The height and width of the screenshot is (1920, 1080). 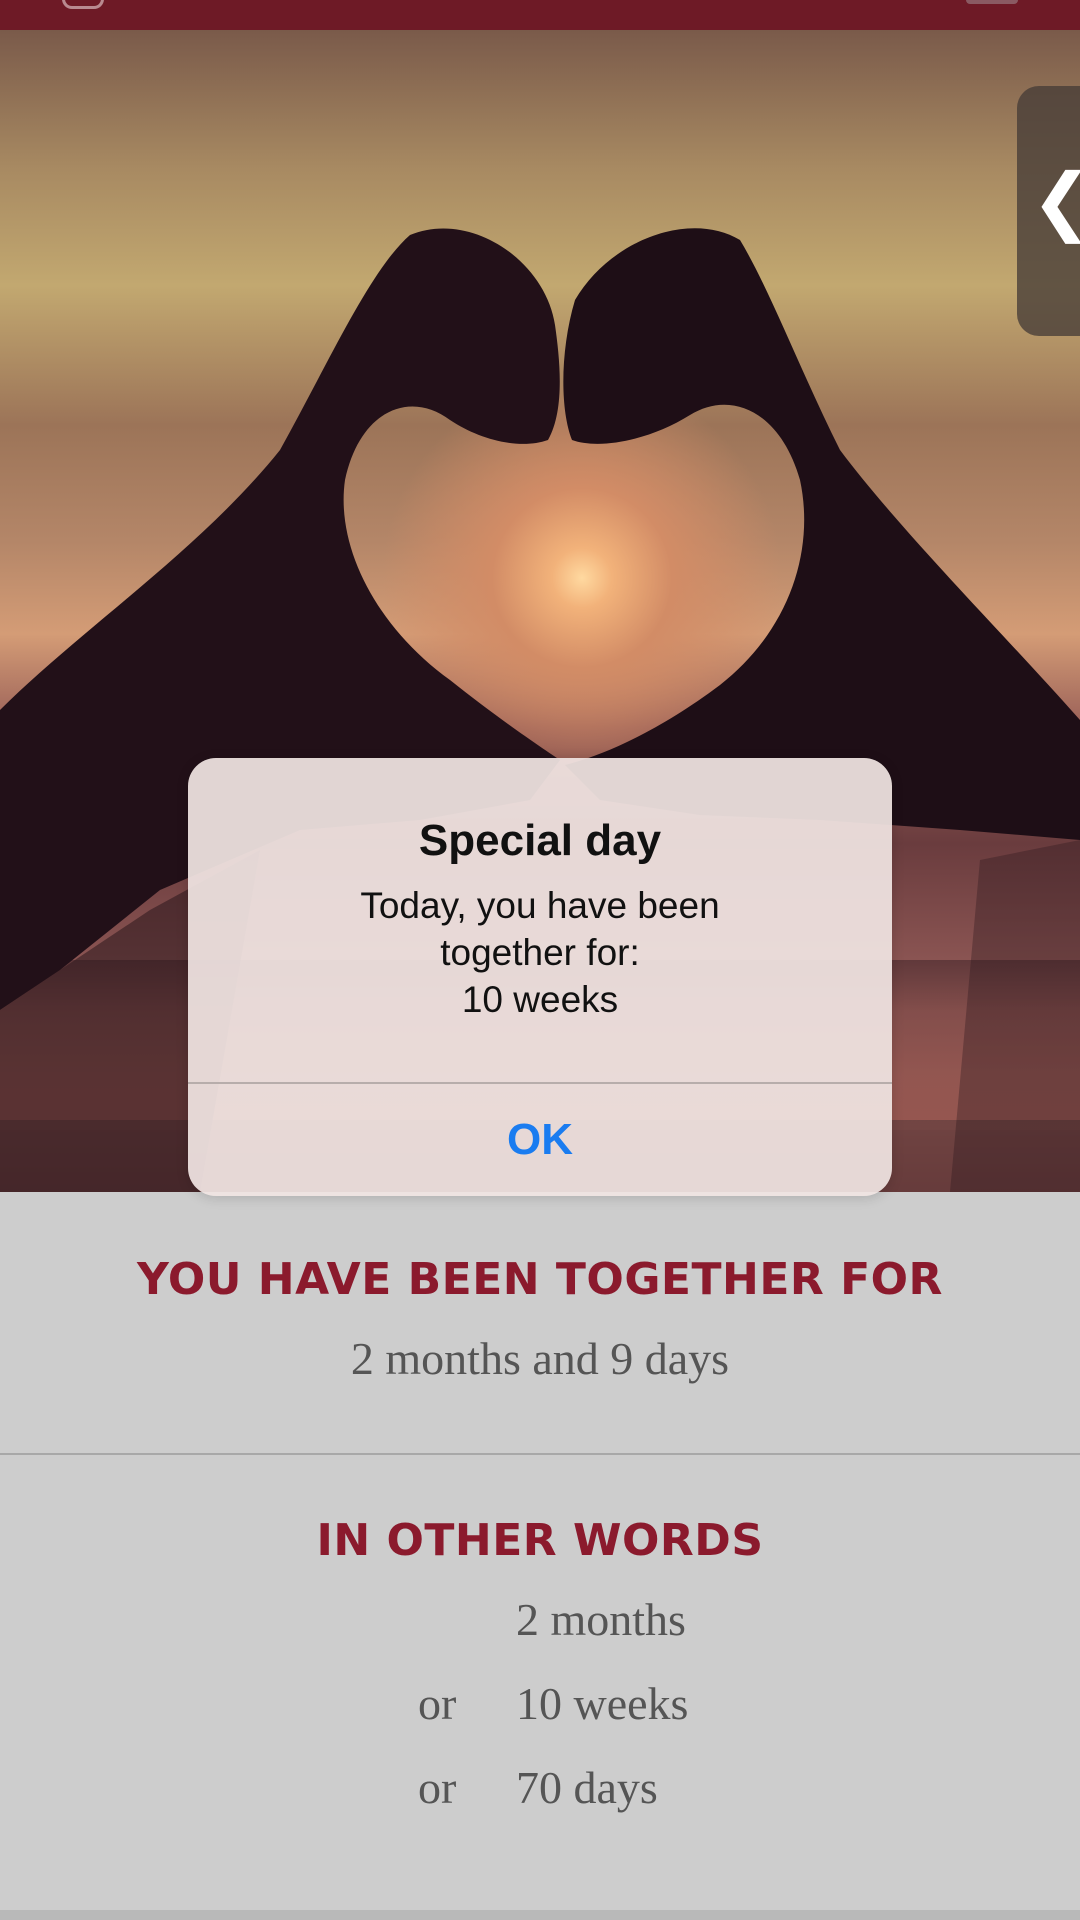 I want to click on menu-icon, so click(x=992, y=2).